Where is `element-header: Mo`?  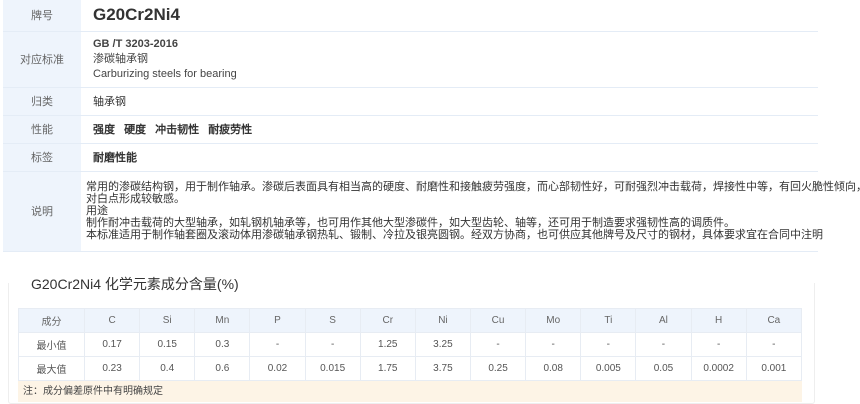 element-header: Mo is located at coordinates (553, 320).